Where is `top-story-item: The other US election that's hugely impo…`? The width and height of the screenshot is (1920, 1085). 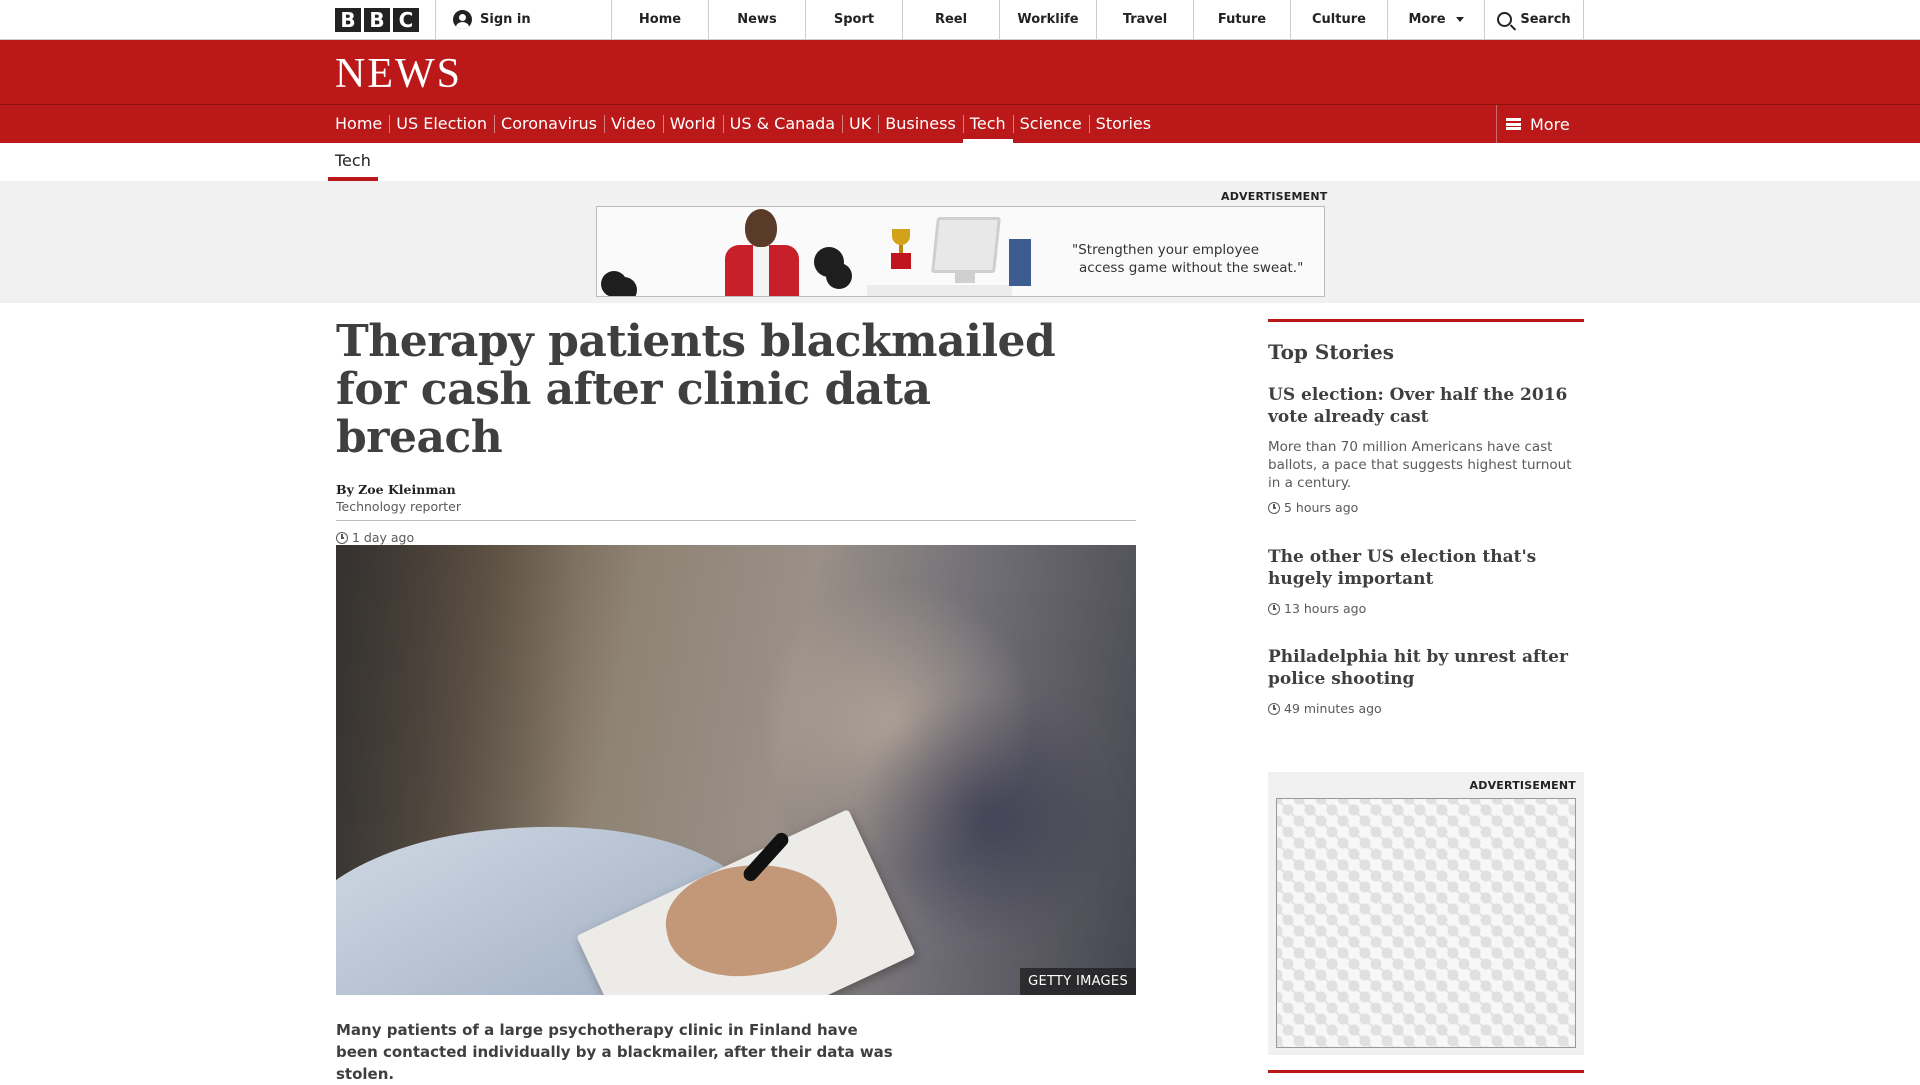 top-story-item: The other US election that's hugely impo… is located at coordinates (1426, 581).